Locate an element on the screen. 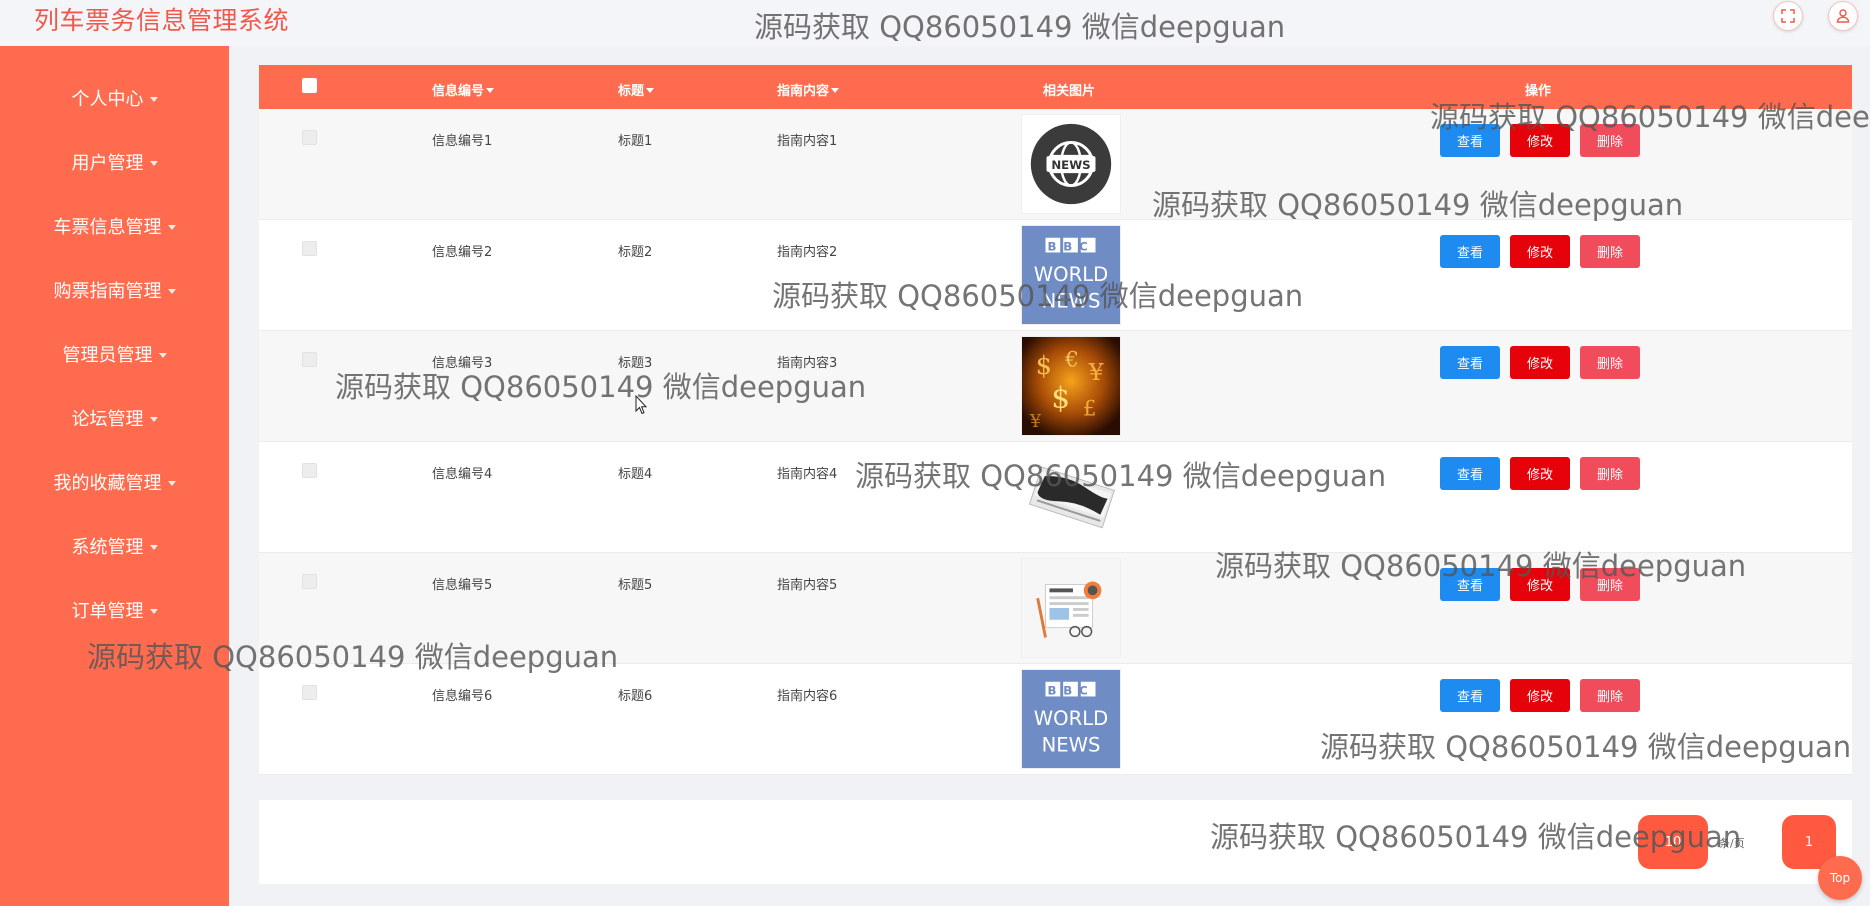 Image resolution: width=1870 pixels, height=906 pixels. table-row: 信息编号5 标题5 指南内容5 查看 修改 删除 is located at coordinates (1055, 608).